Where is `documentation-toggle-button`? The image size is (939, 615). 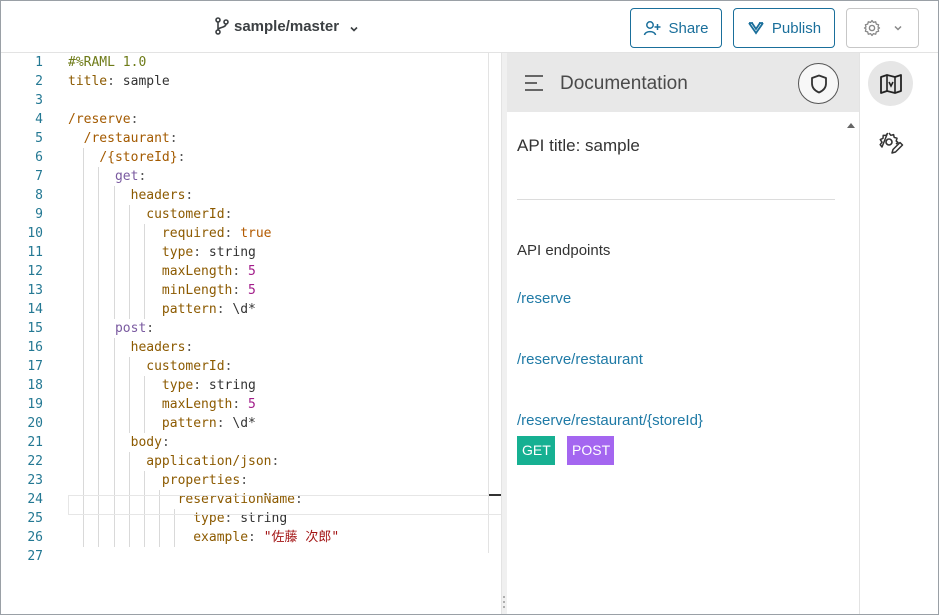 documentation-toggle-button is located at coordinates (890, 83).